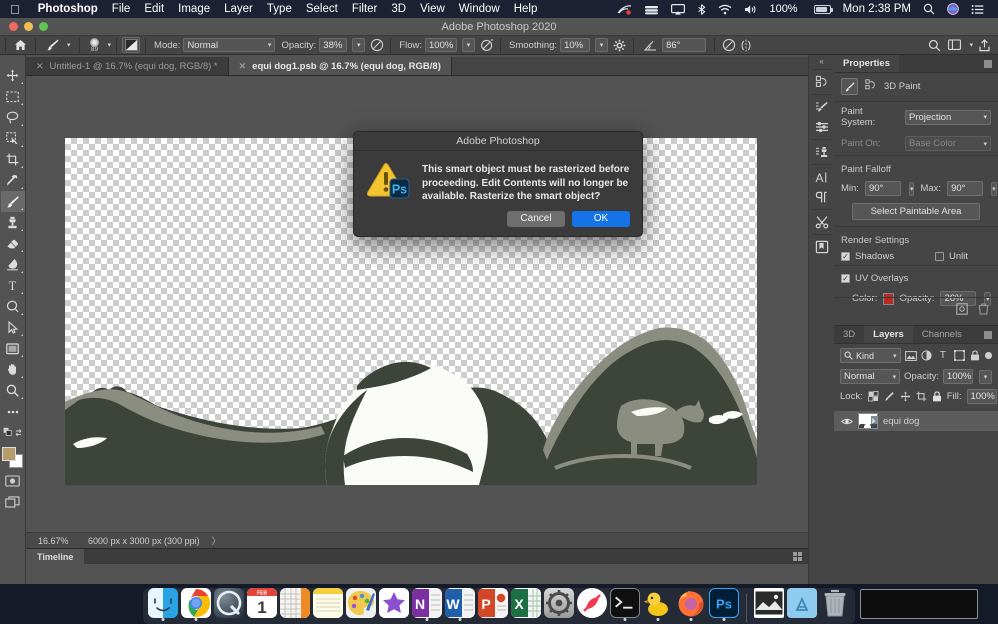 The height and width of the screenshot is (624, 998). I want to click on menu-item-layer: Layer, so click(238, 9).